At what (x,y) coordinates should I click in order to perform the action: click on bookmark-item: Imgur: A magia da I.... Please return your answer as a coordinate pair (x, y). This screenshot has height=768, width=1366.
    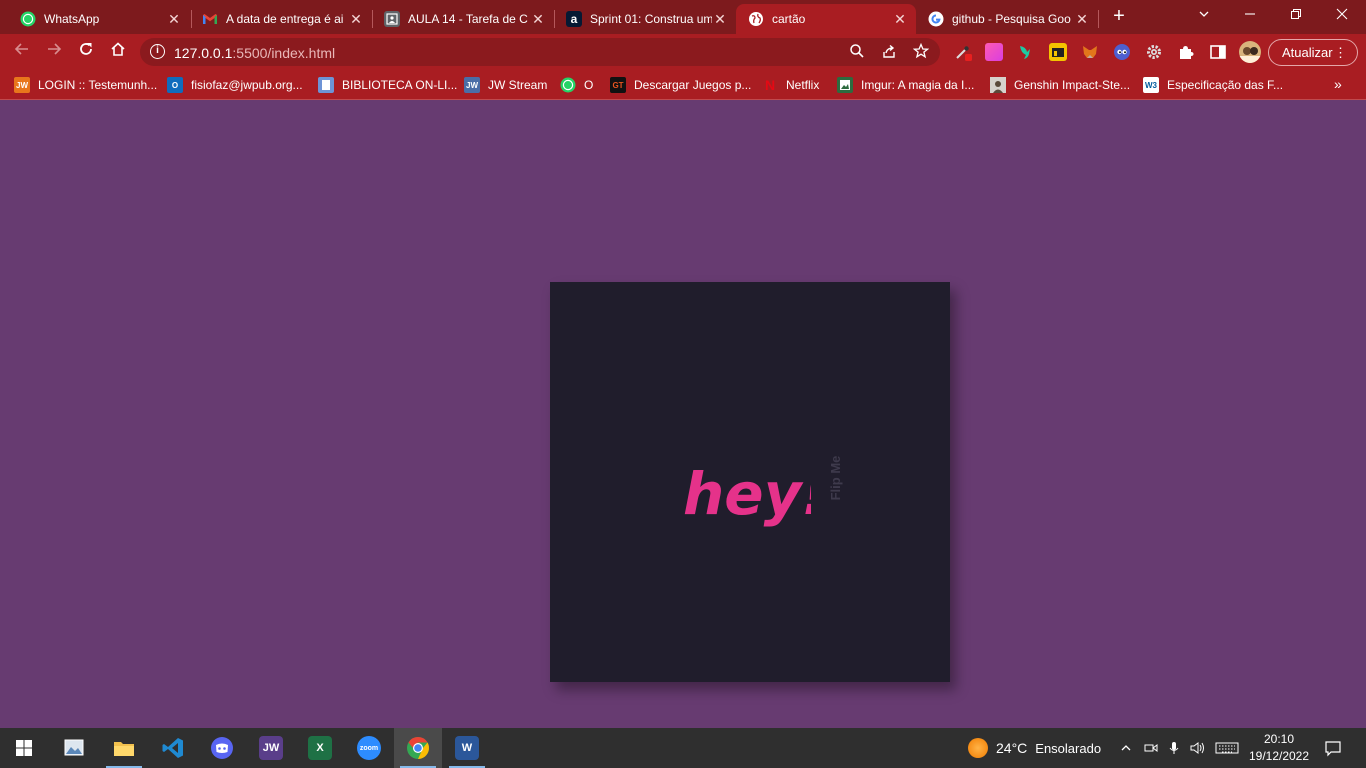
    Looking at the image, I should click on (905, 85).